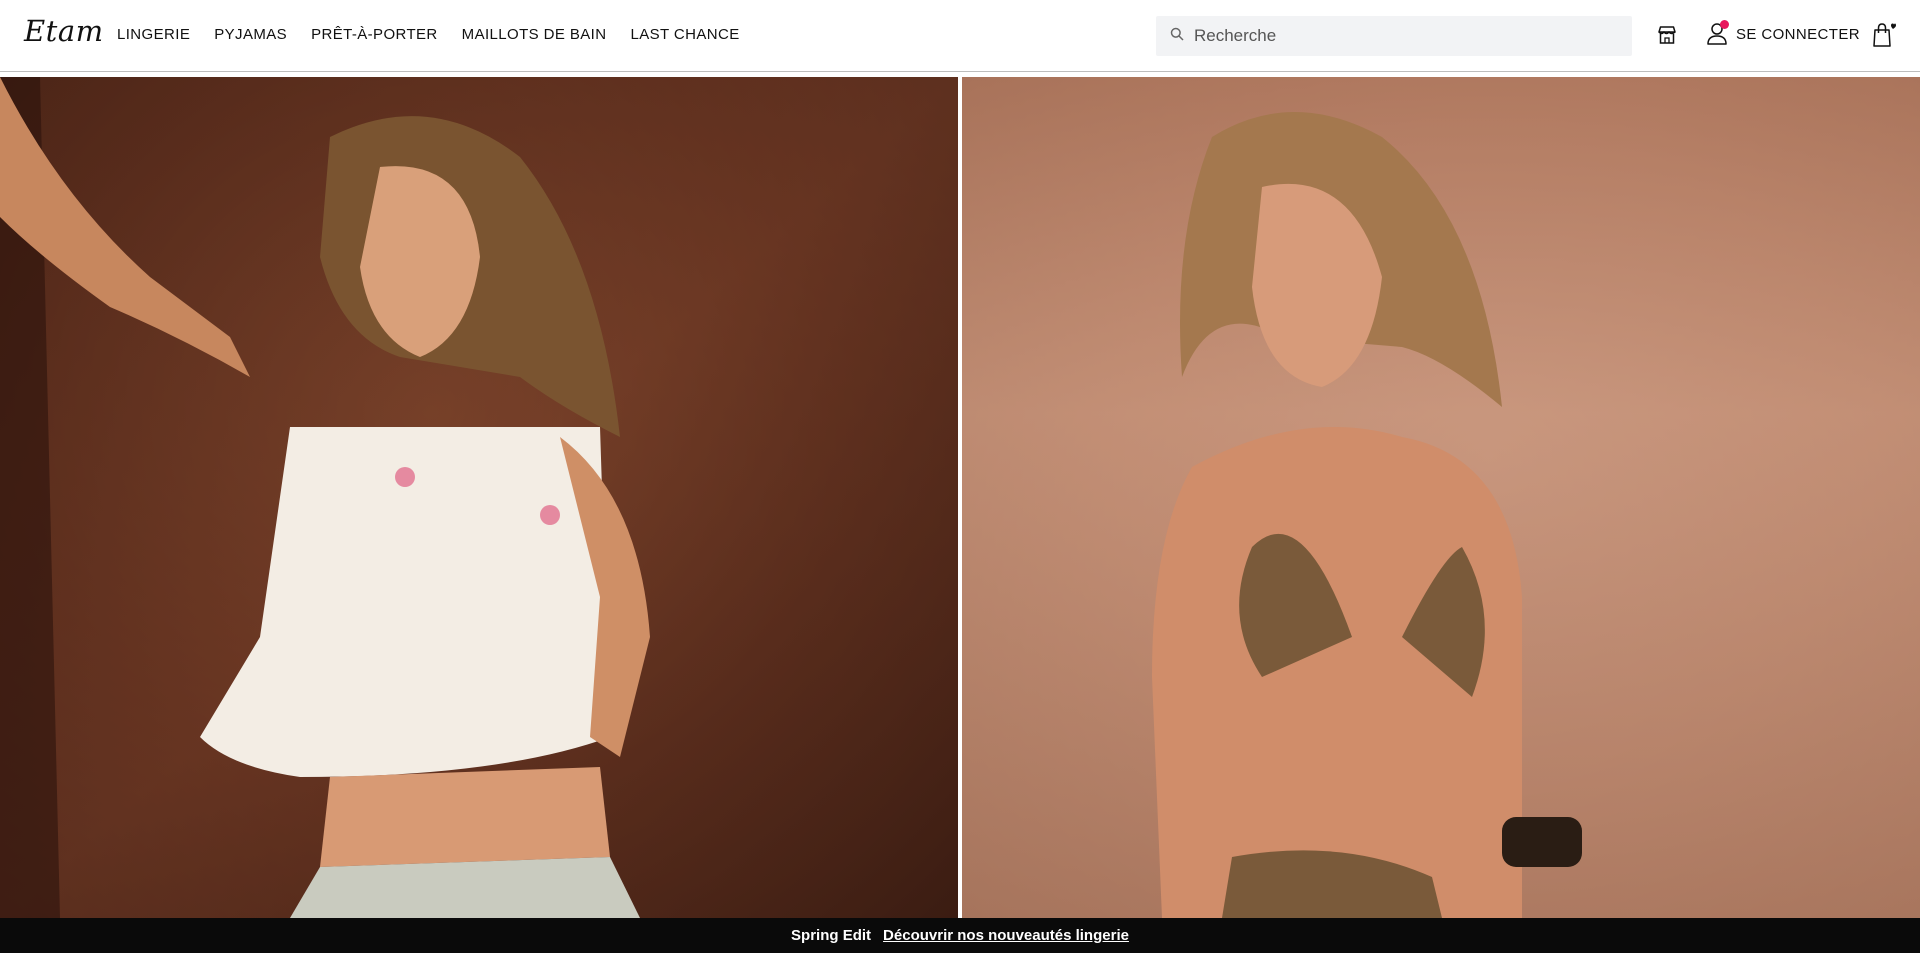  What do you see at coordinates (1798, 34) in the screenshot?
I see `account-label: SE CONNECTER` at bounding box center [1798, 34].